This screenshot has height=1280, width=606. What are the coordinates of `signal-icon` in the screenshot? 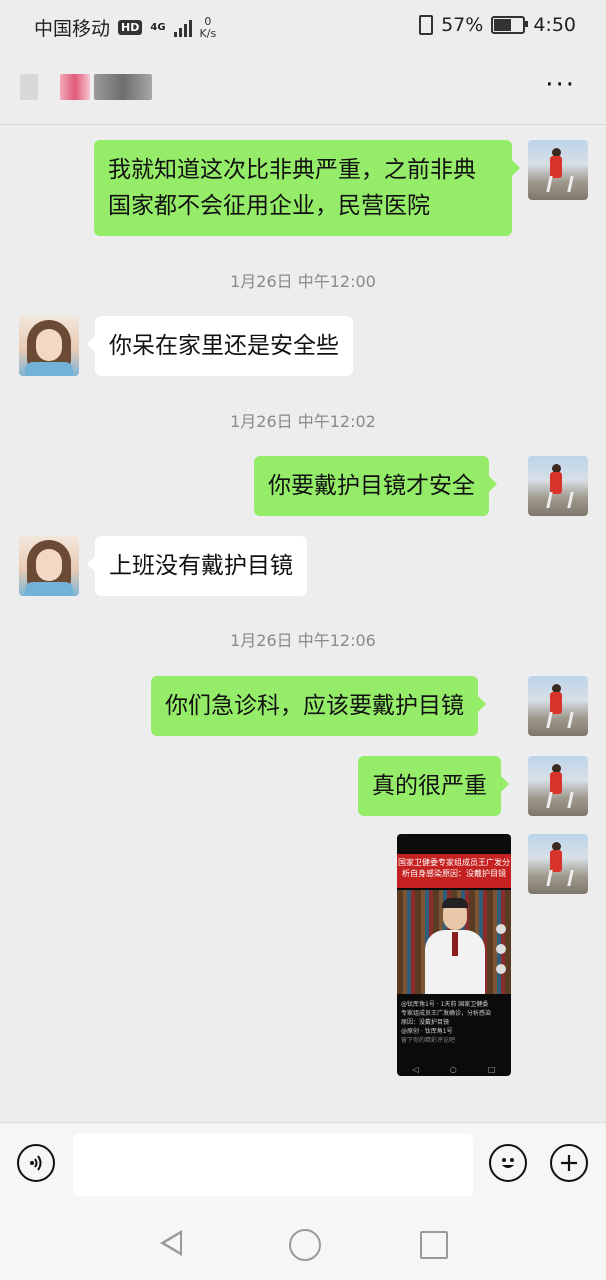 It's located at (182, 28).